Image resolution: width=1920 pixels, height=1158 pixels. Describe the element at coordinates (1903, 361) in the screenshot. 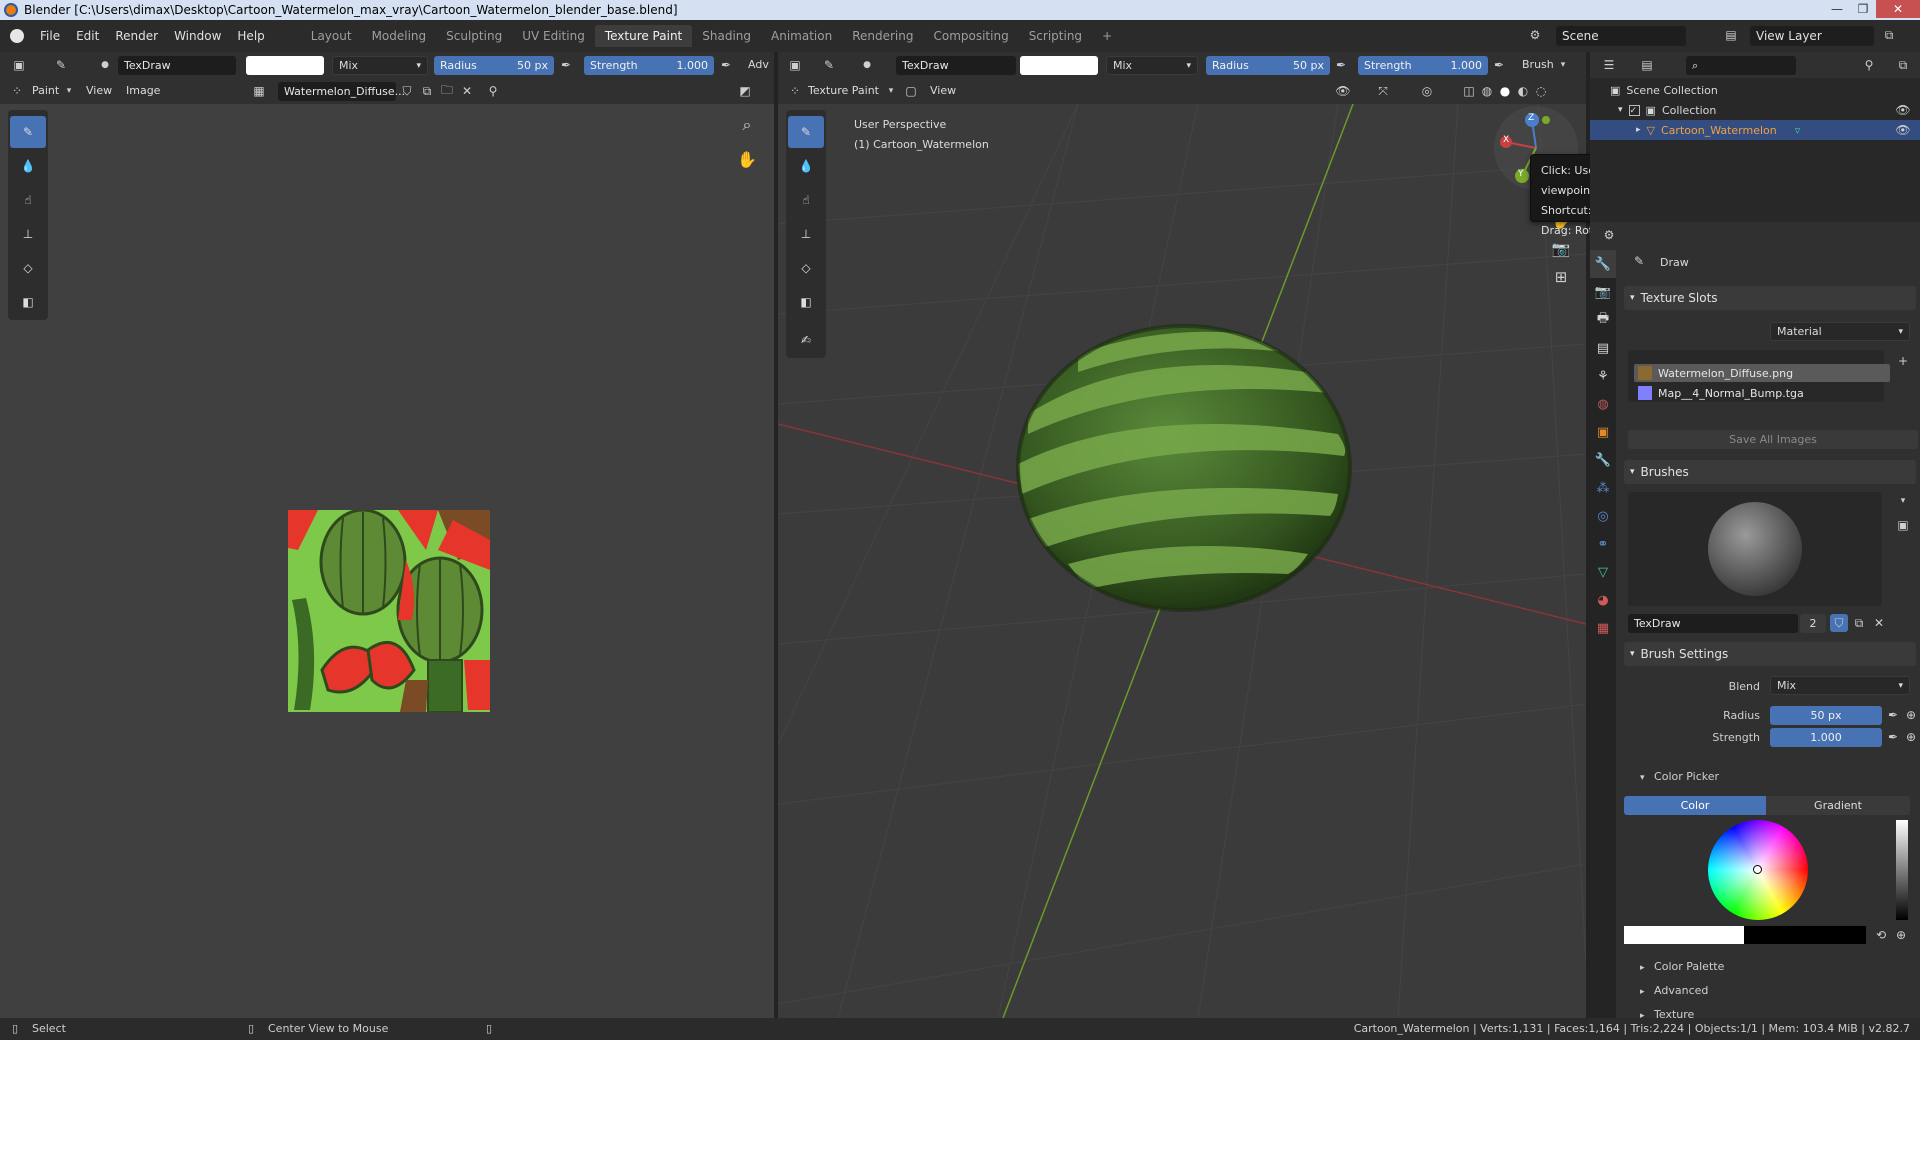

I see `add-slot-icon: +` at that location.